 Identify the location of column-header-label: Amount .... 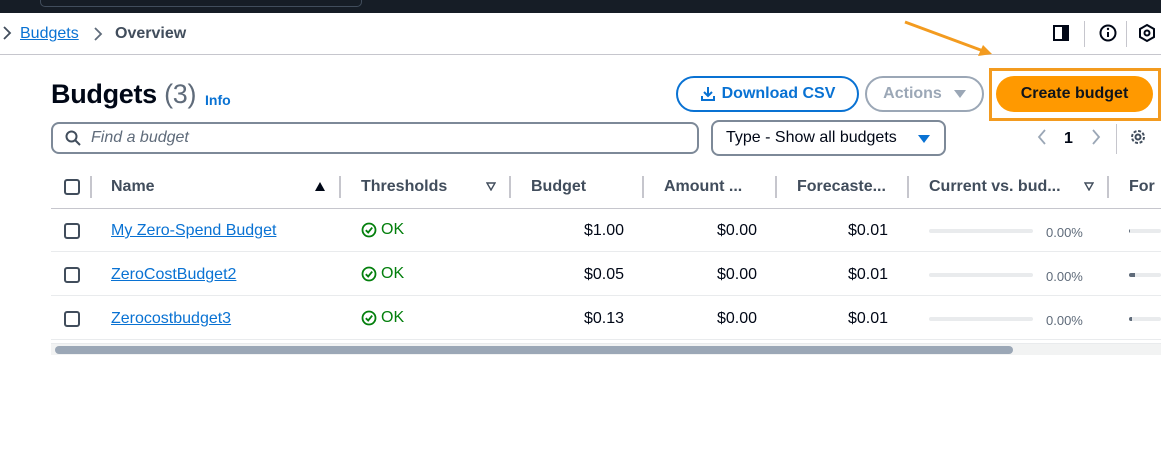
(703, 186).